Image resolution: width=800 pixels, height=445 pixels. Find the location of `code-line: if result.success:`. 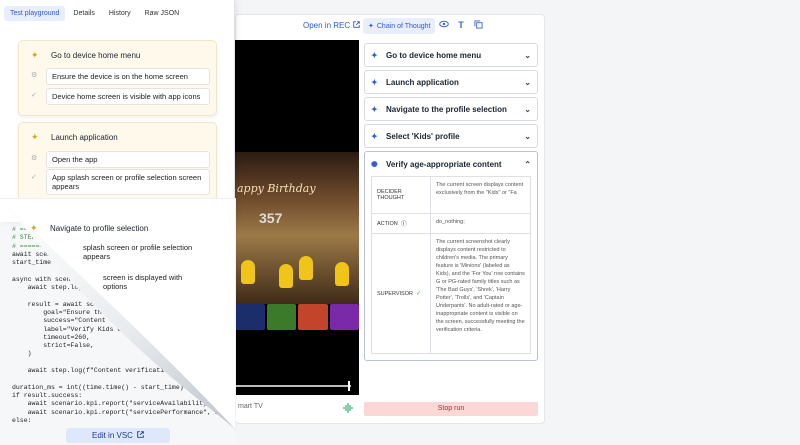

code-line: if result.success: is located at coordinates (47, 395).